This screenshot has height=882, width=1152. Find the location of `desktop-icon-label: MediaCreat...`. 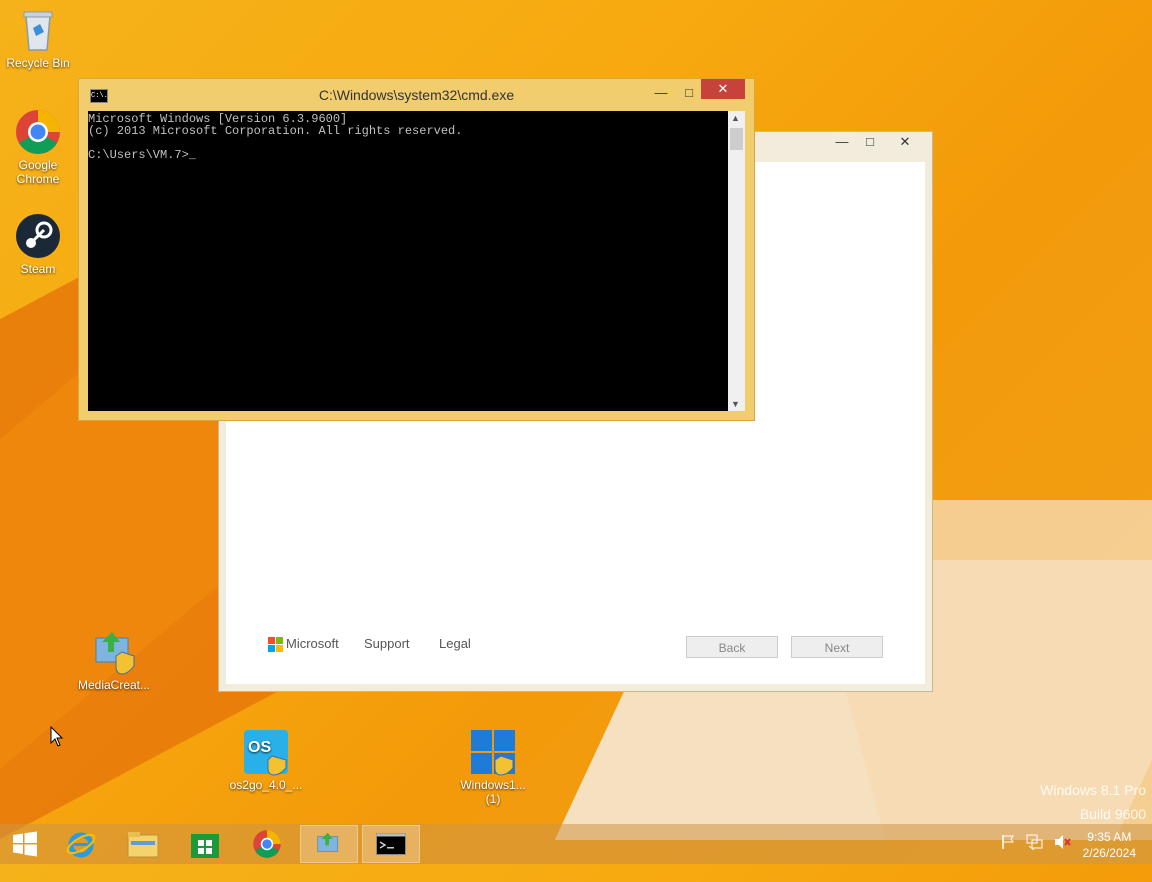

desktop-icon-label: MediaCreat... is located at coordinates (114, 685).